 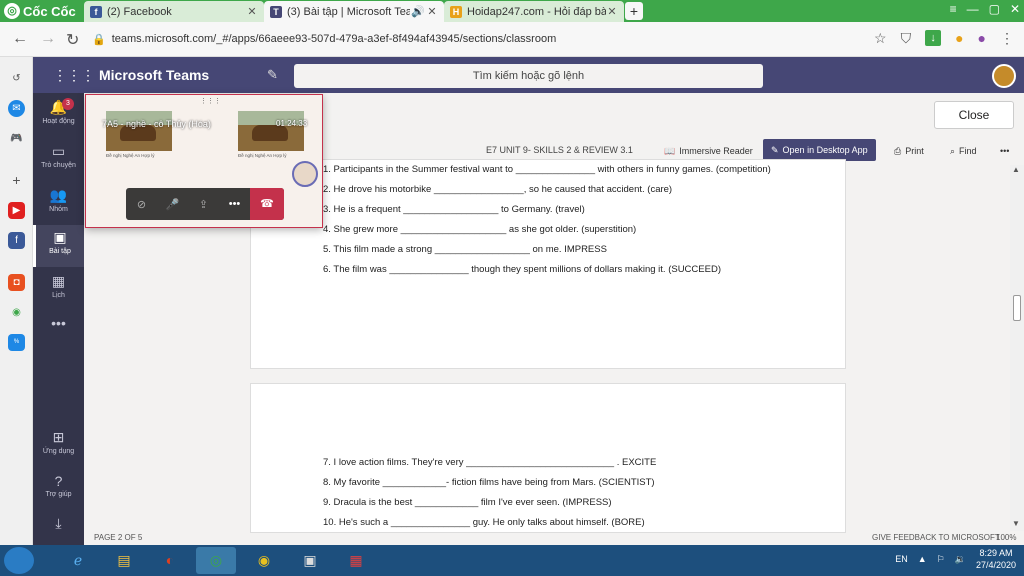 I want to click on tray-arrow-icon: ▲, so click(x=922, y=559).